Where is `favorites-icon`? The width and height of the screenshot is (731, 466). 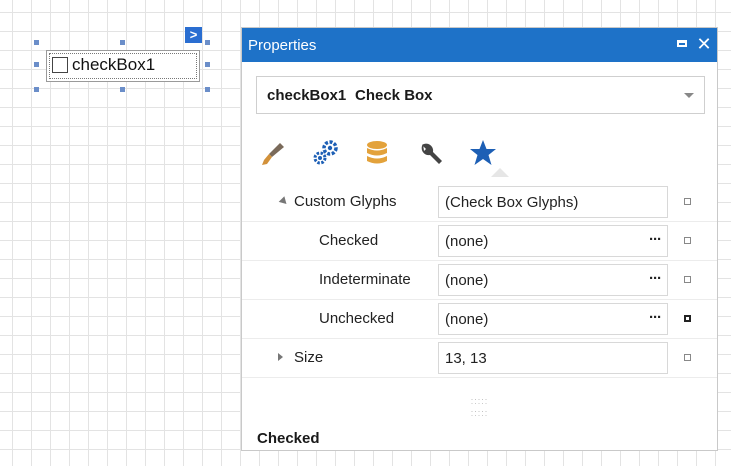
favorites-icon is located at coordinates (483, 153).